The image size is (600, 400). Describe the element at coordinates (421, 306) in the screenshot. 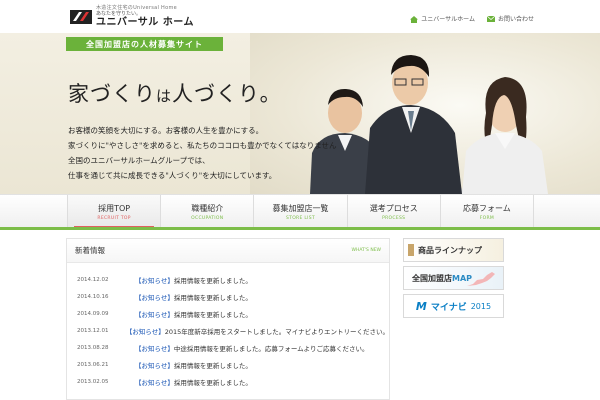

I see `mynavi-logo-icon: M` at that location.